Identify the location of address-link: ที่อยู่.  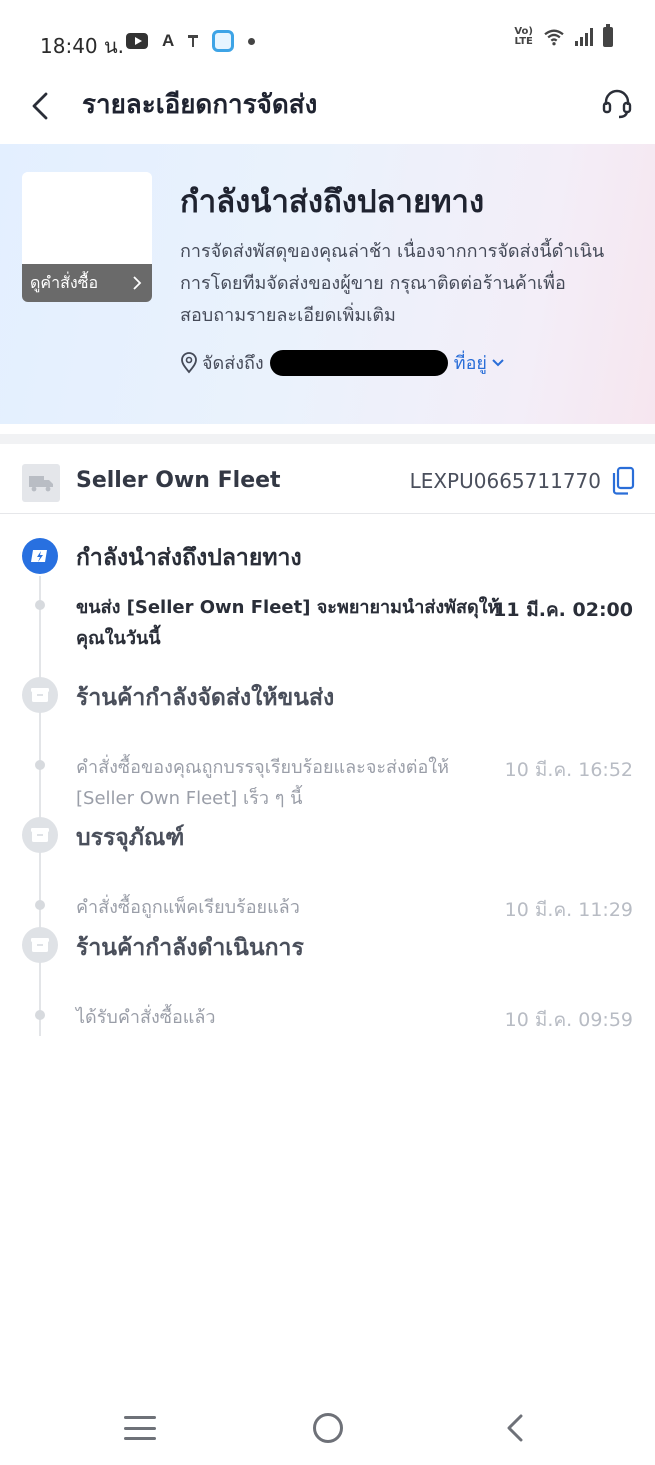
(479, 362).